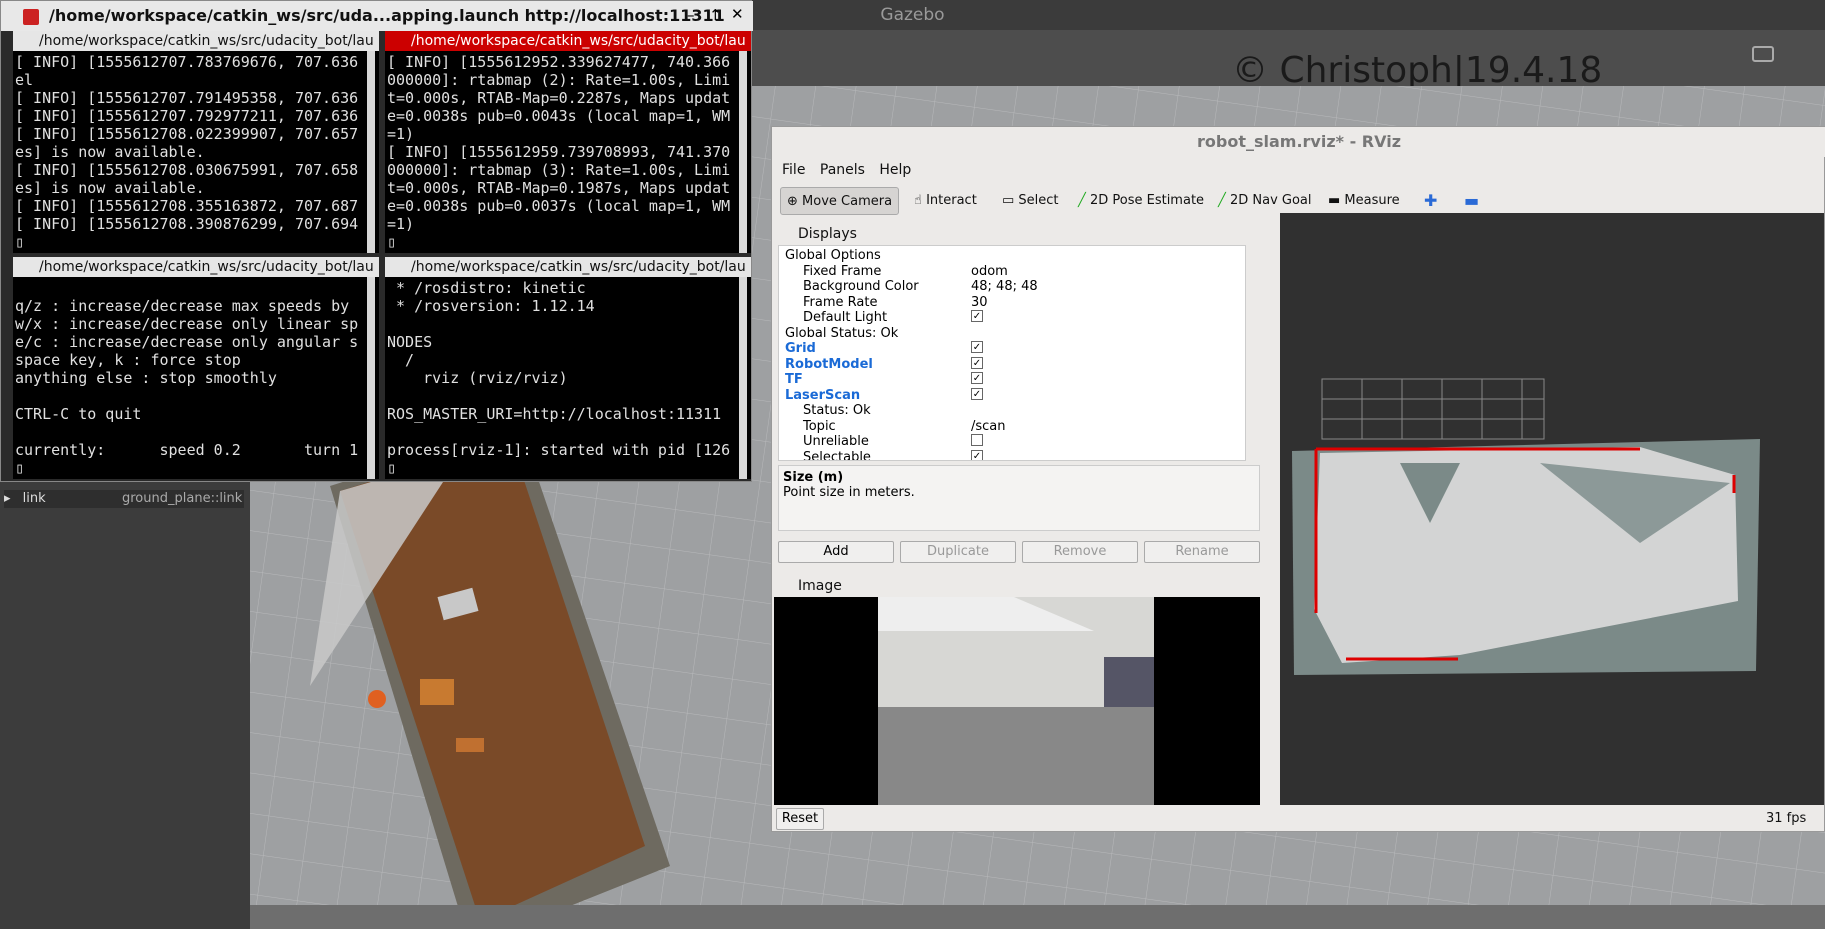  What do you see at coordinates (1471, 201) in the screenshot?
I see `remove-tool-icon: ▬` at bounding box center [1471, 201].